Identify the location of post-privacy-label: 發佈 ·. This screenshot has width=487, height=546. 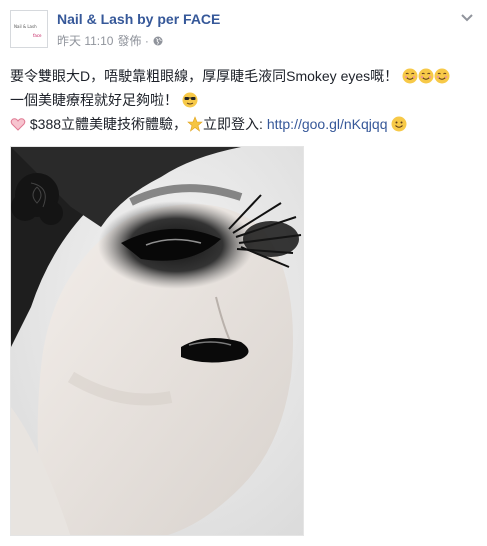
(133, 41).